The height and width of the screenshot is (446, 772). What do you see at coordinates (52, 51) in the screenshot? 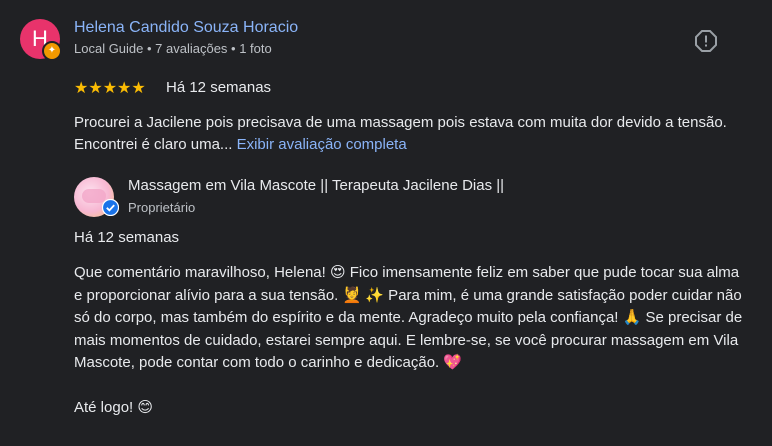
I see `local-guide-badge-icon: ✦` at bounding box center [52, 51].